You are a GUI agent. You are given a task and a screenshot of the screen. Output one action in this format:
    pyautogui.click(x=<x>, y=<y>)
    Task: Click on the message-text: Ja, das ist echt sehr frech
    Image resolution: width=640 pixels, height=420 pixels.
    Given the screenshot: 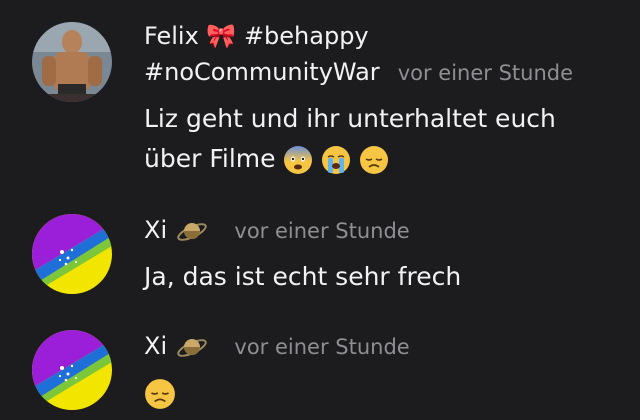 What is the action you would take?
    pyautogui.click(x=303, y=276)
    